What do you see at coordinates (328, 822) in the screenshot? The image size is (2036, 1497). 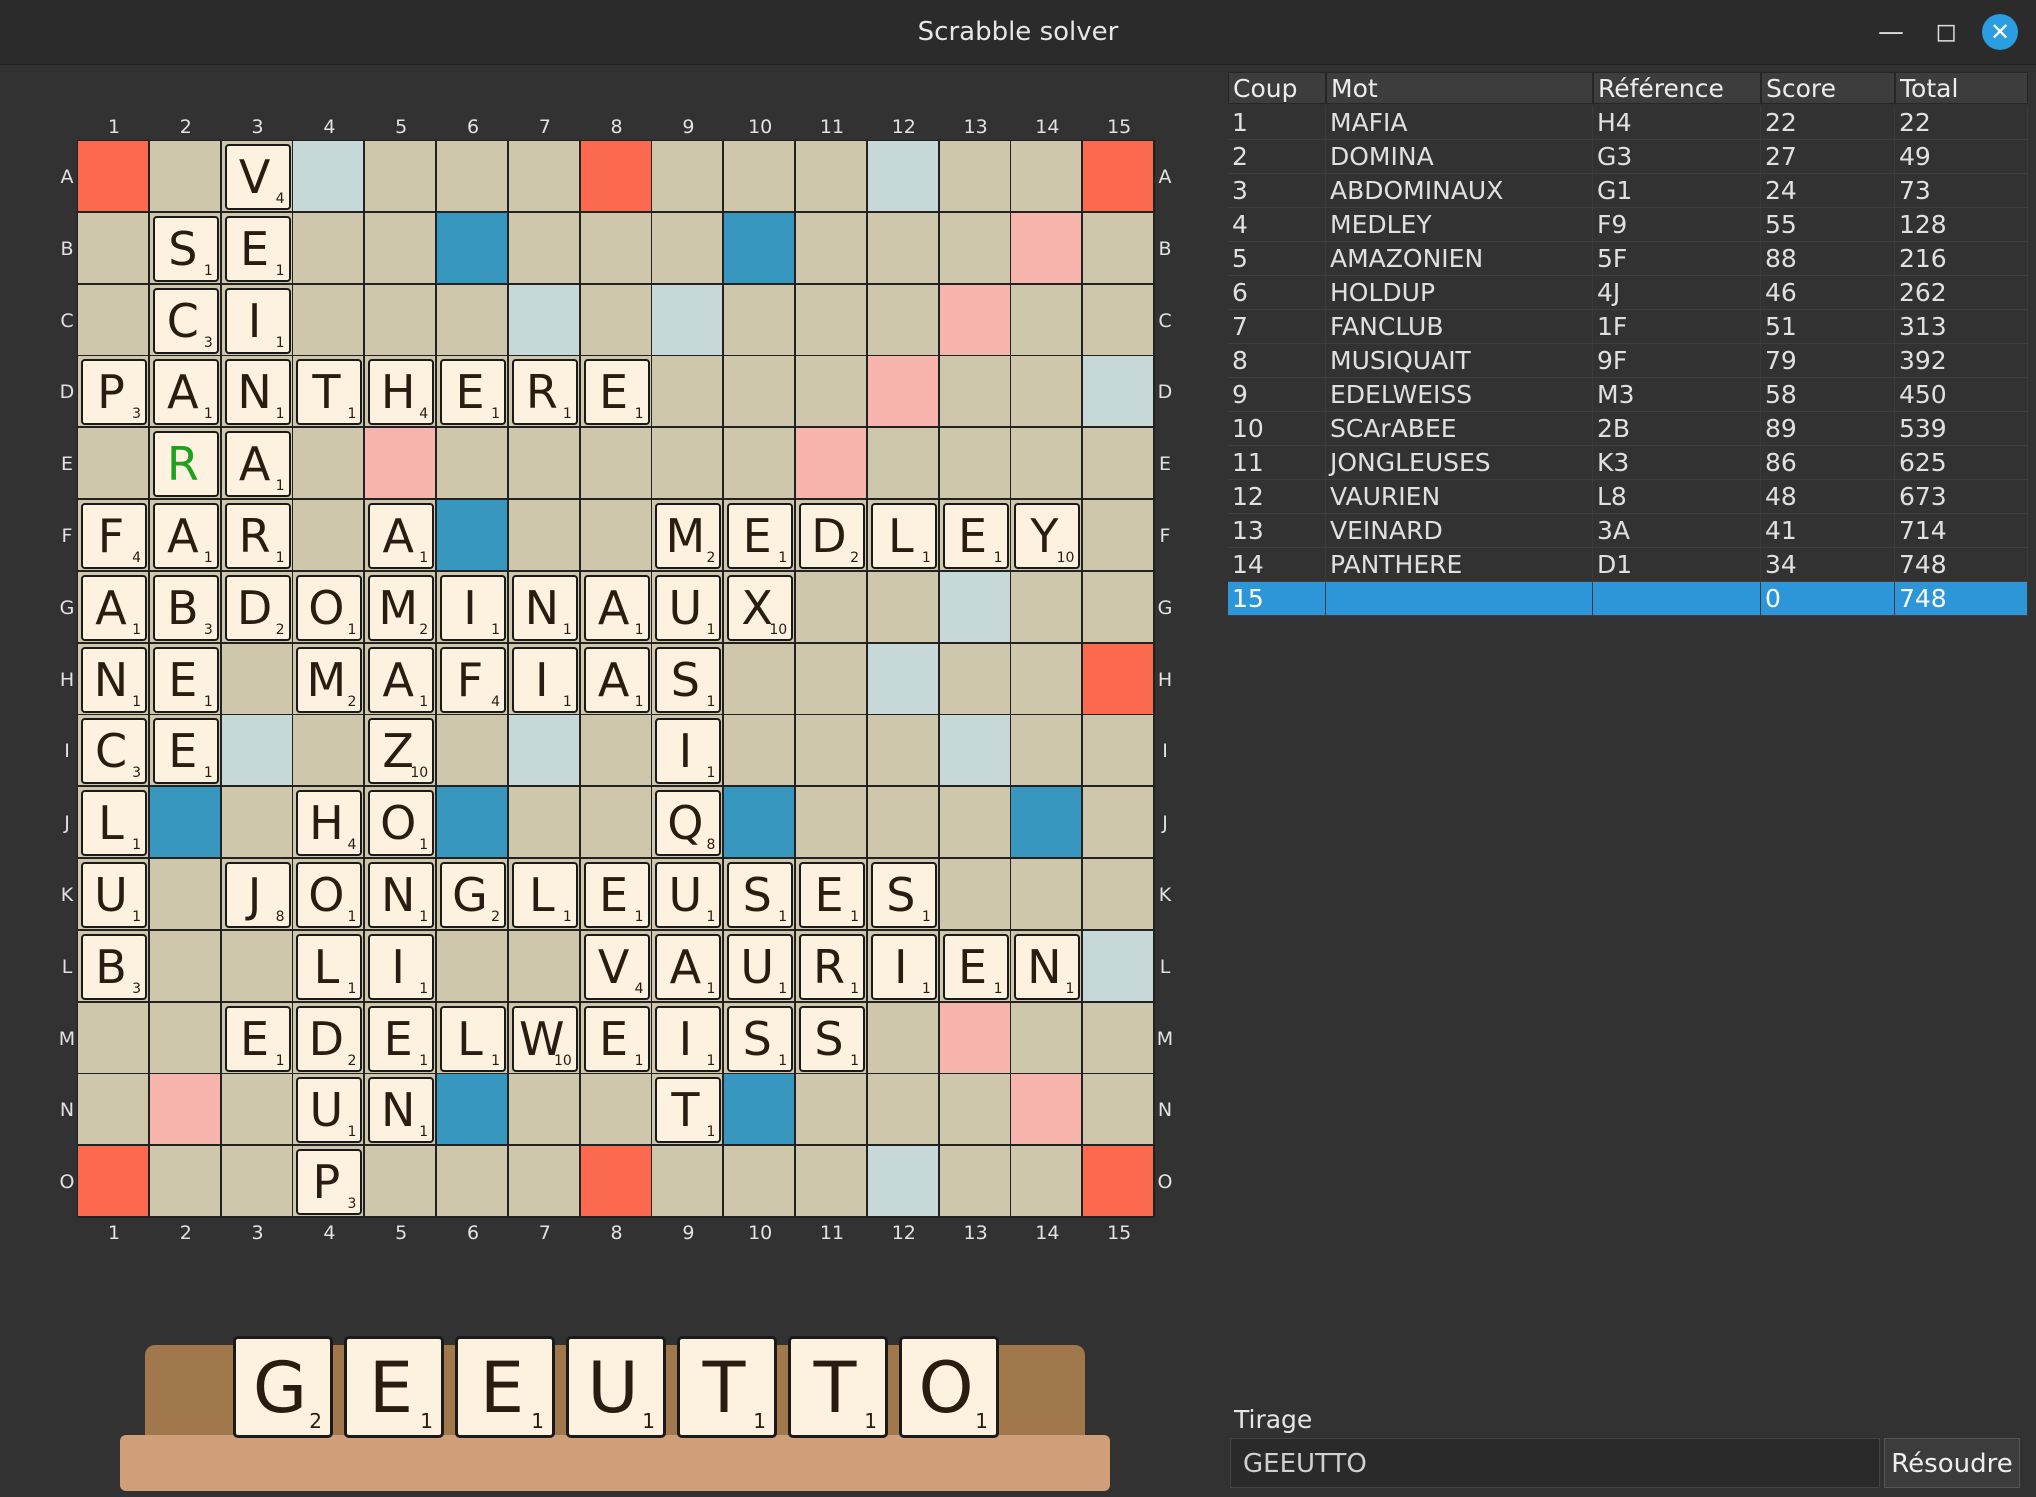 I see `board-cell: H4` at bounding box center [328, 822].